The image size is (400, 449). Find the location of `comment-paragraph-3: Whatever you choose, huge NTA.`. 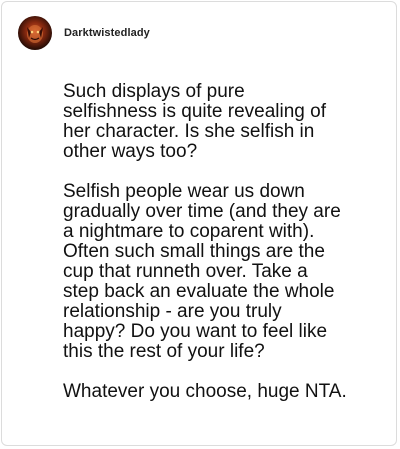

comment-paragraph-3: Whatever you choose, huge NTA. is located at coordinates (205, 391).